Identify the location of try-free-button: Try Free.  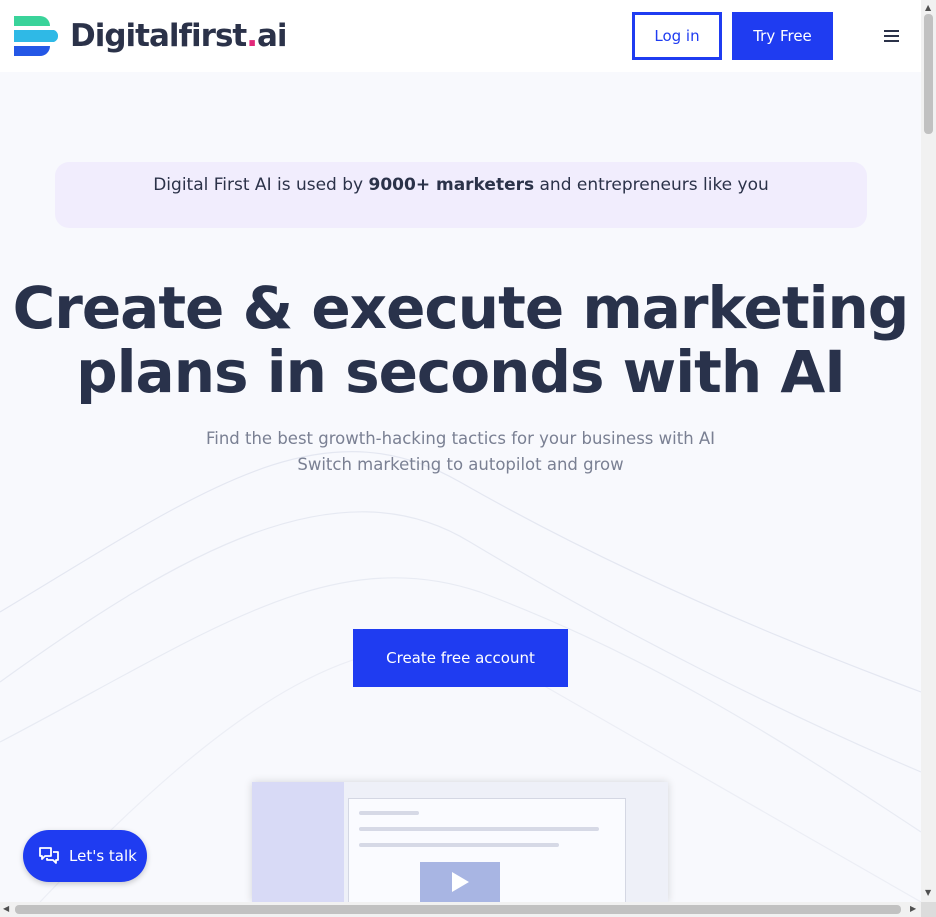
(782, 36).